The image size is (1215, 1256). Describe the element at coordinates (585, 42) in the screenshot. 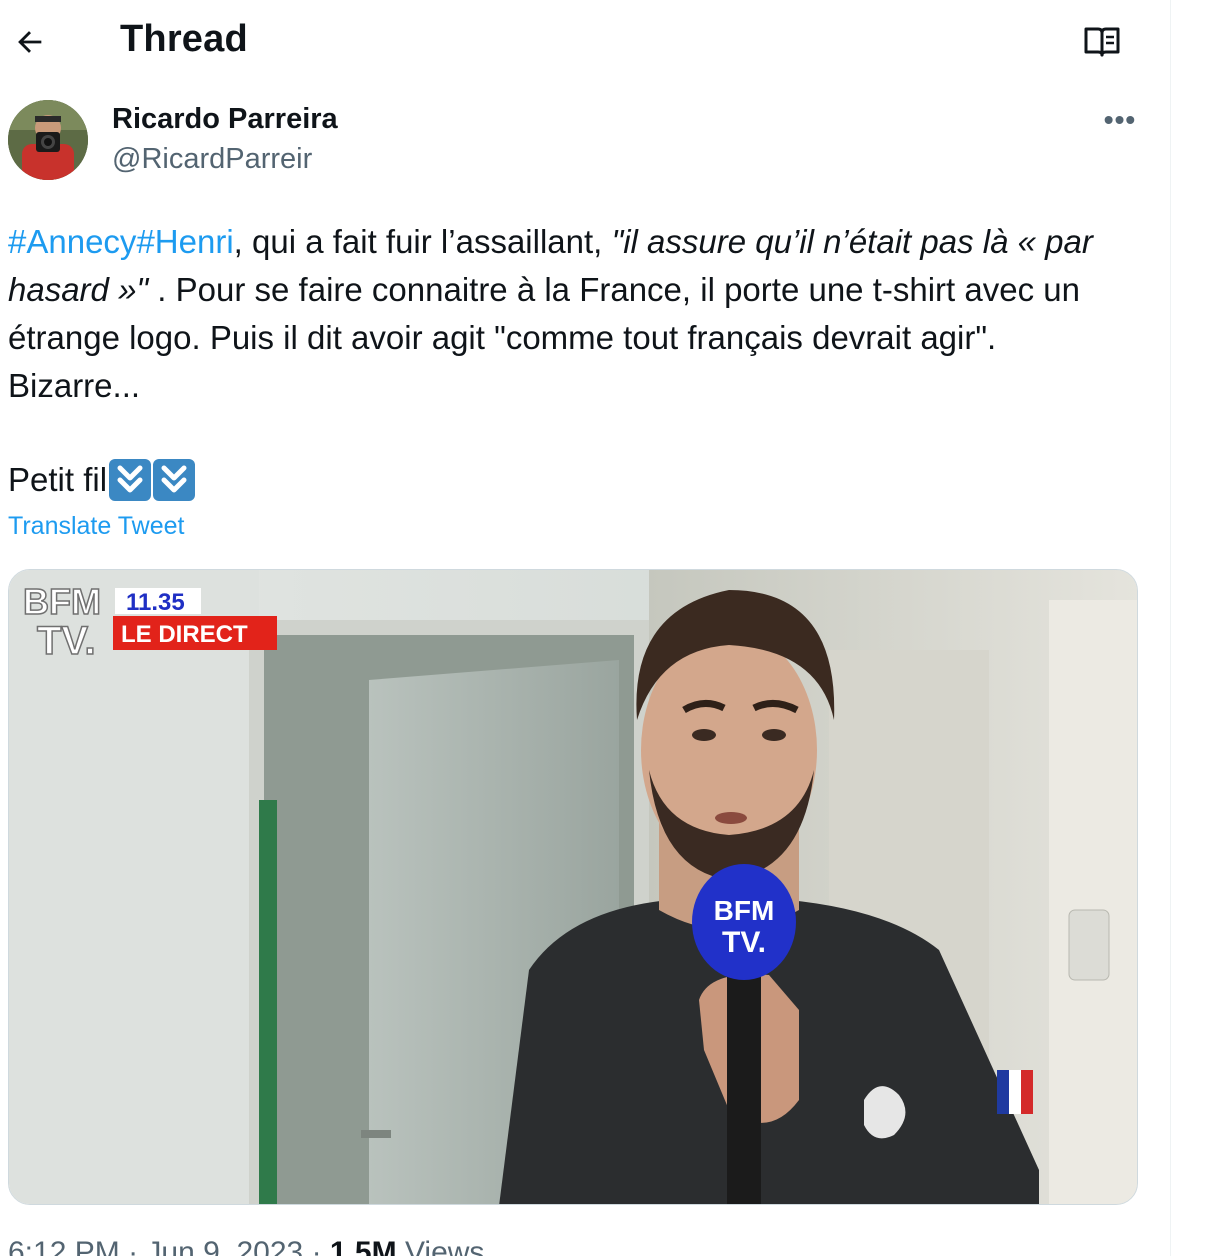

I see `thread-header: Thread` at that location.